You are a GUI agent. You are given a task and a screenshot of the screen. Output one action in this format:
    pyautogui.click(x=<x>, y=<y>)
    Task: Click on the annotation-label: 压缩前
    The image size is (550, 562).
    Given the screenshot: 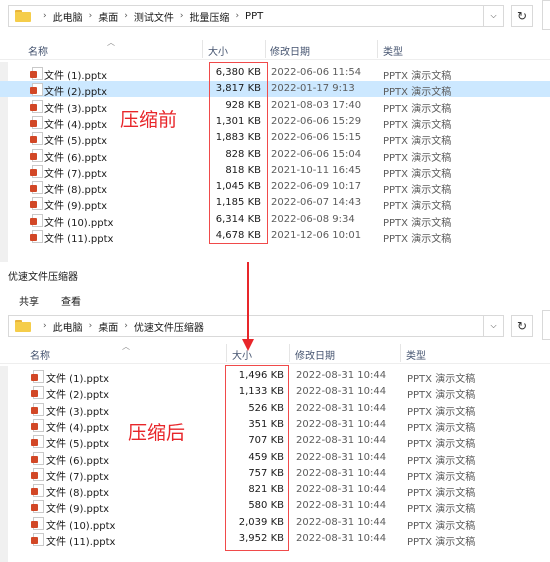 What is the action you would take?
    pyautogui.click(x=149, y=120)
    